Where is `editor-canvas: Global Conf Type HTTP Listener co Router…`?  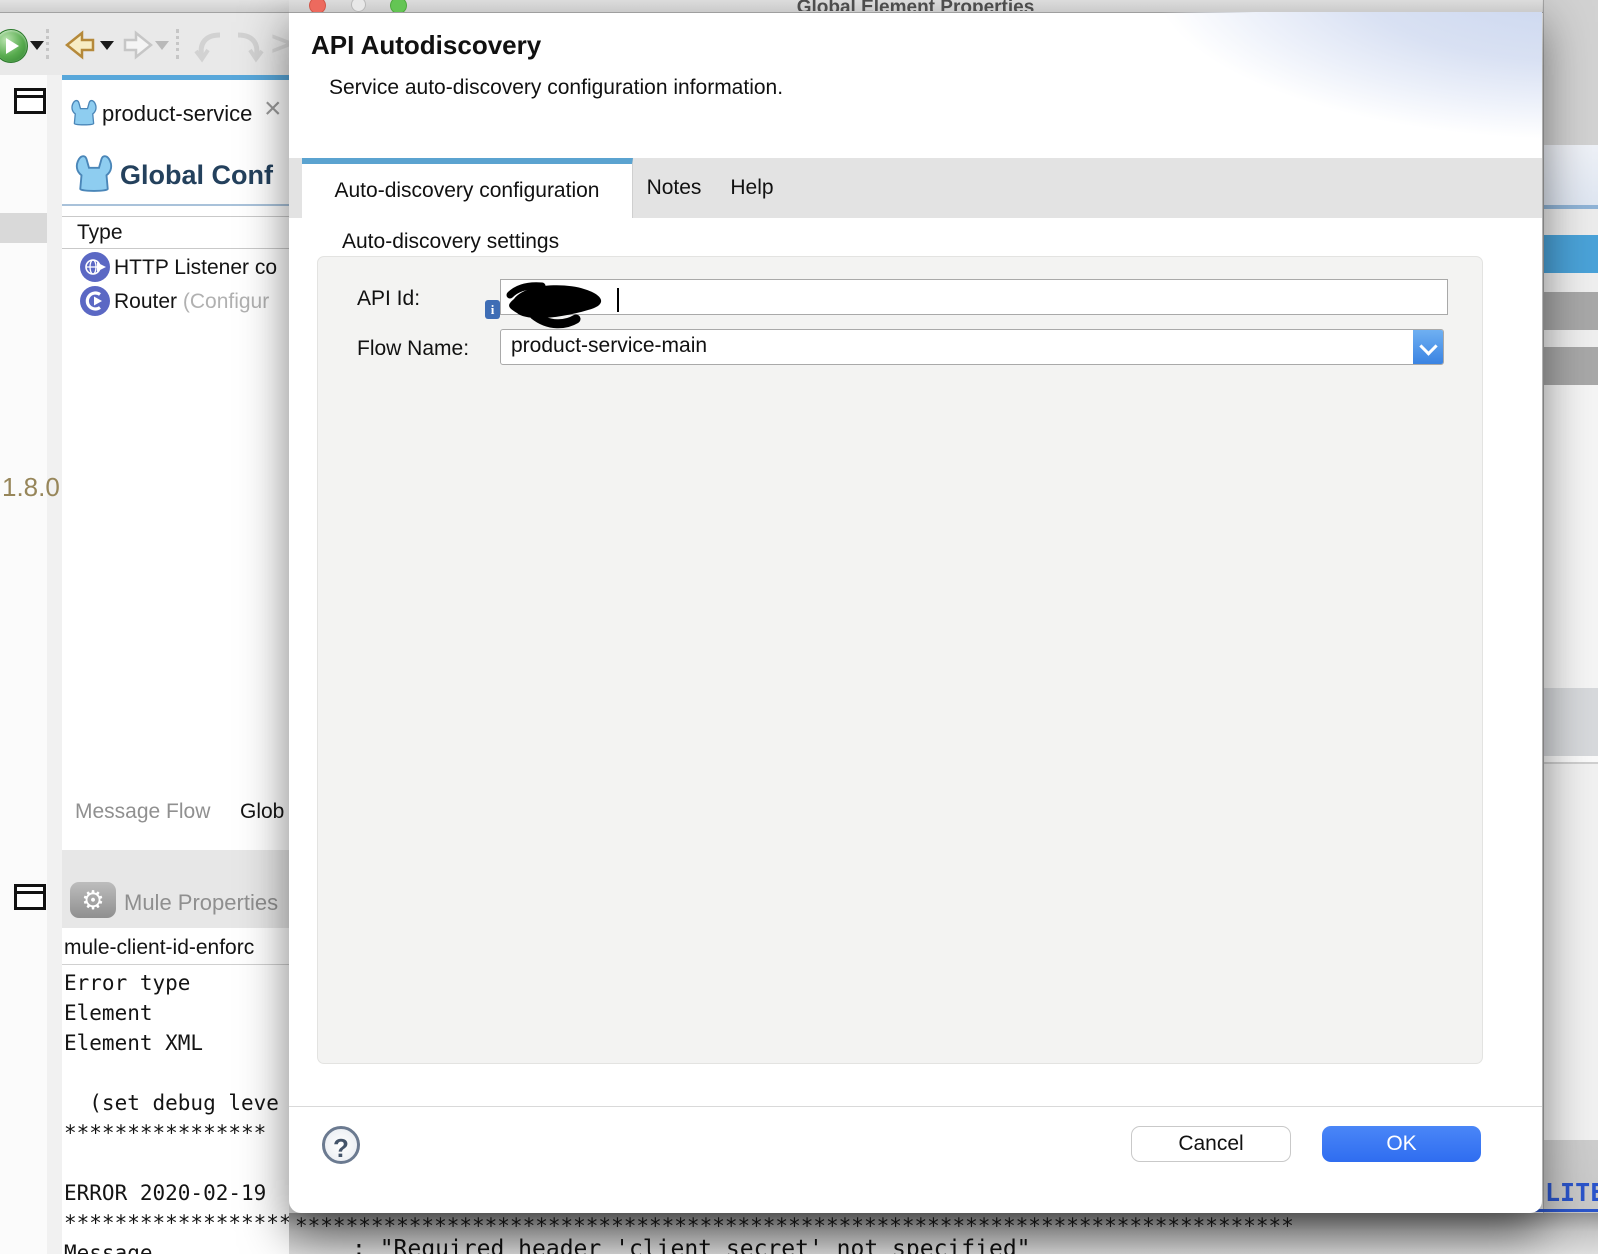 editor-canvas: Global Conf Type HTTP Listener co Router… is located at coordinates (175, 496).